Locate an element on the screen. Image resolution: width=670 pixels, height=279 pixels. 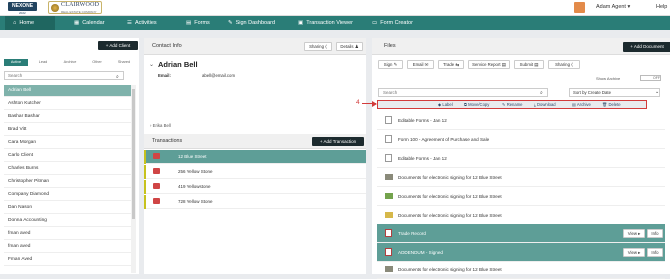
user-menu: Adam Agent ▾ is located at coordinates (613, 7).